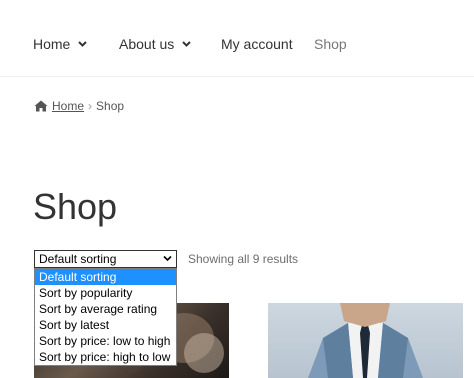 The height and width of the screenshot is (378, 474). Describe the element at coordinates (105, 277) in the screenshot. I see `sort-option-default: Default sorting` at that location.